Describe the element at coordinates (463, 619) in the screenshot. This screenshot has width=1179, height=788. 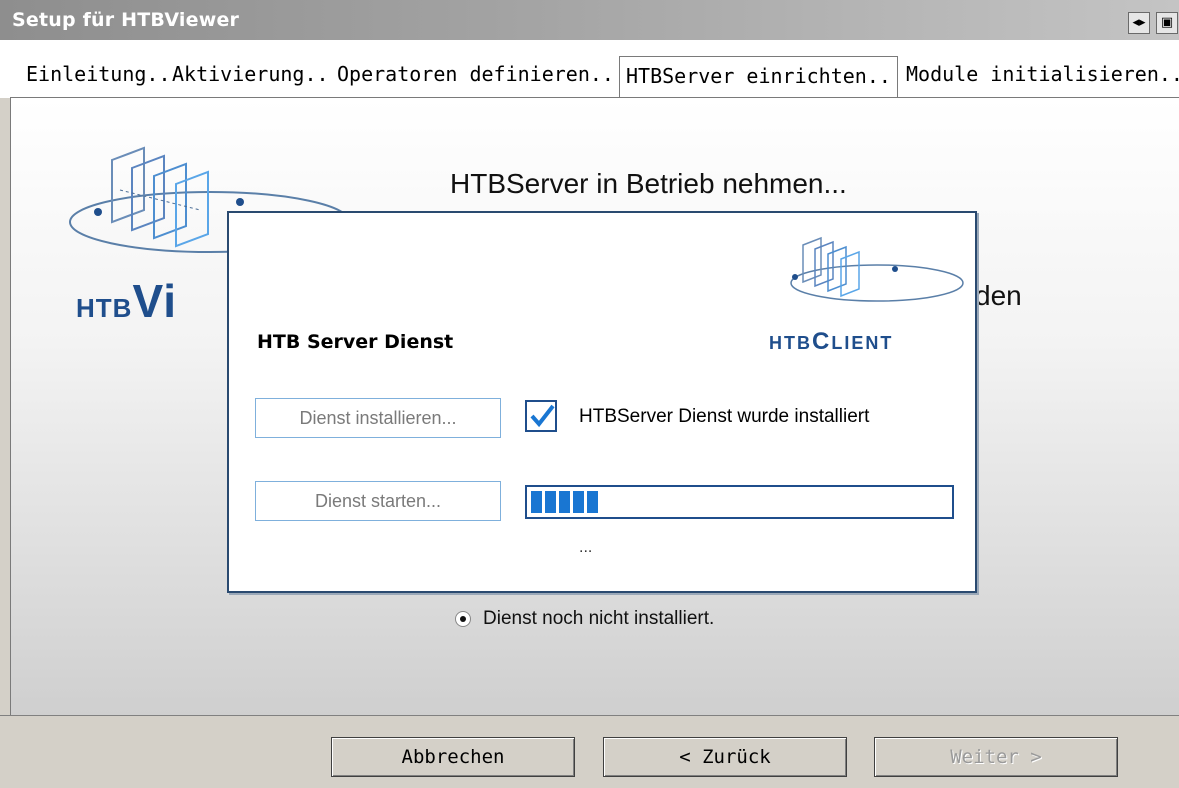
I see `radio-button` at that location.